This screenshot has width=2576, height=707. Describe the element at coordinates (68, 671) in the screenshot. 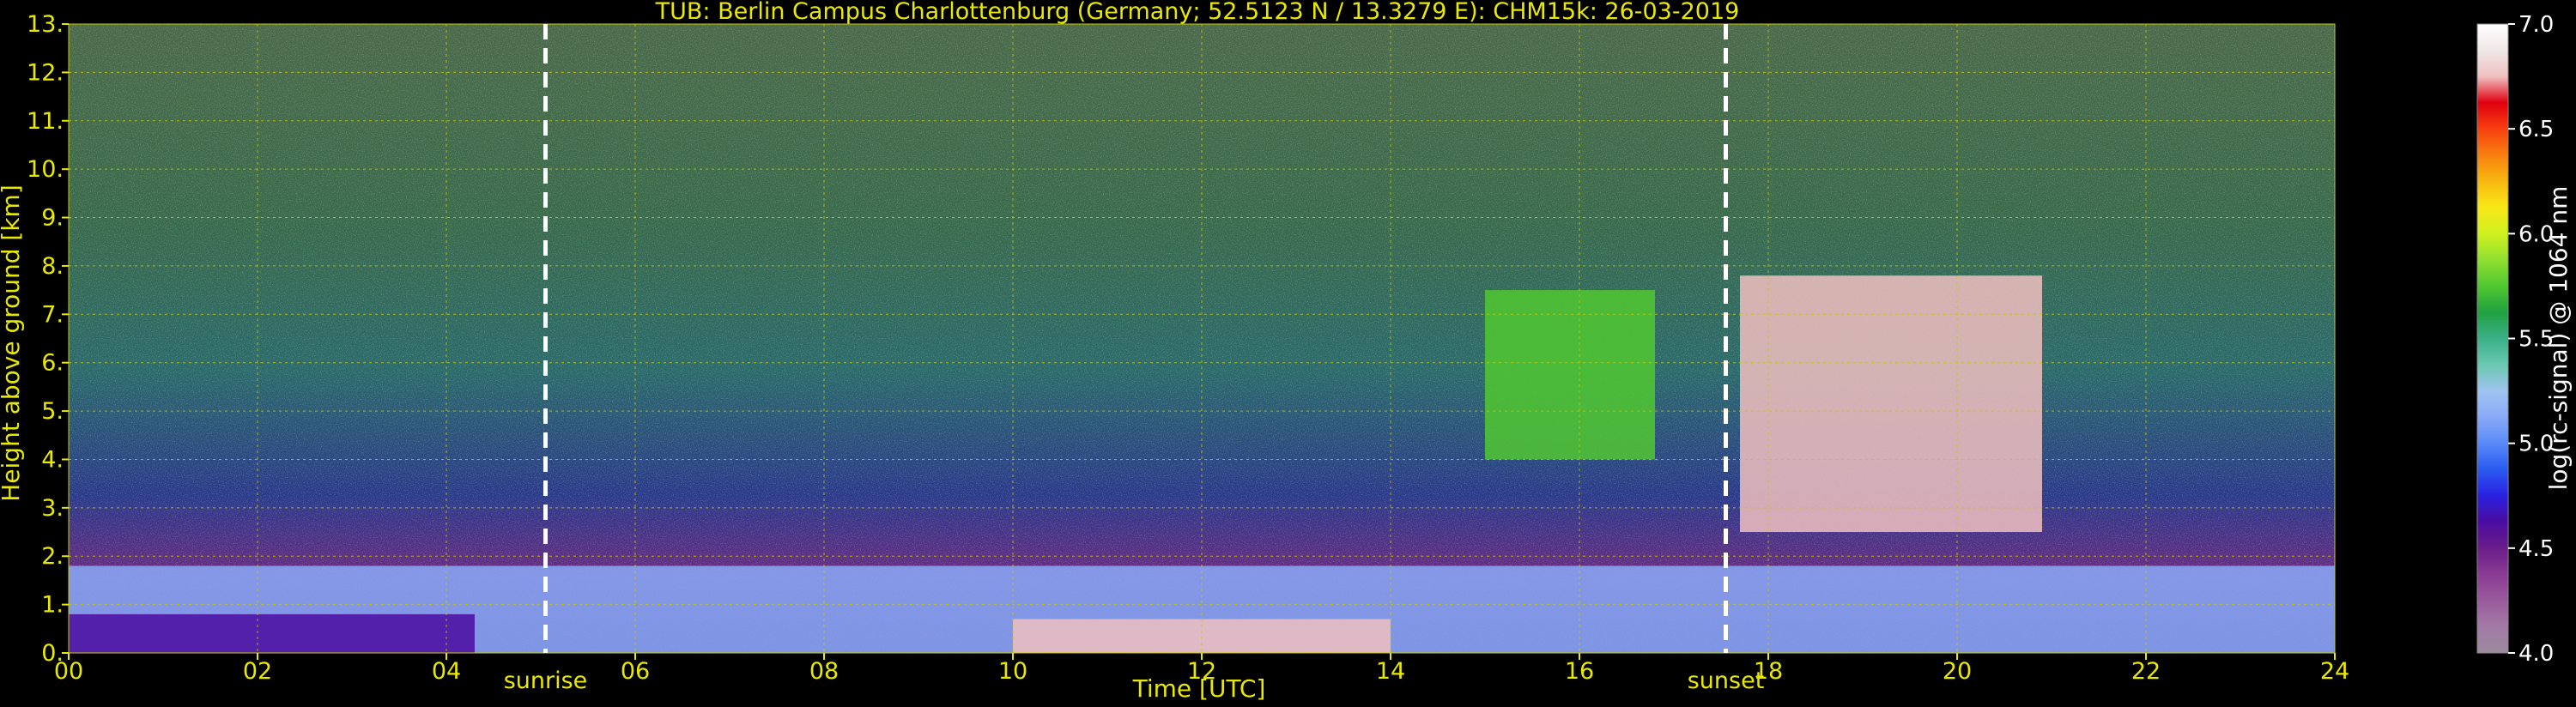

I see `x-tick-label: 00` at that location.